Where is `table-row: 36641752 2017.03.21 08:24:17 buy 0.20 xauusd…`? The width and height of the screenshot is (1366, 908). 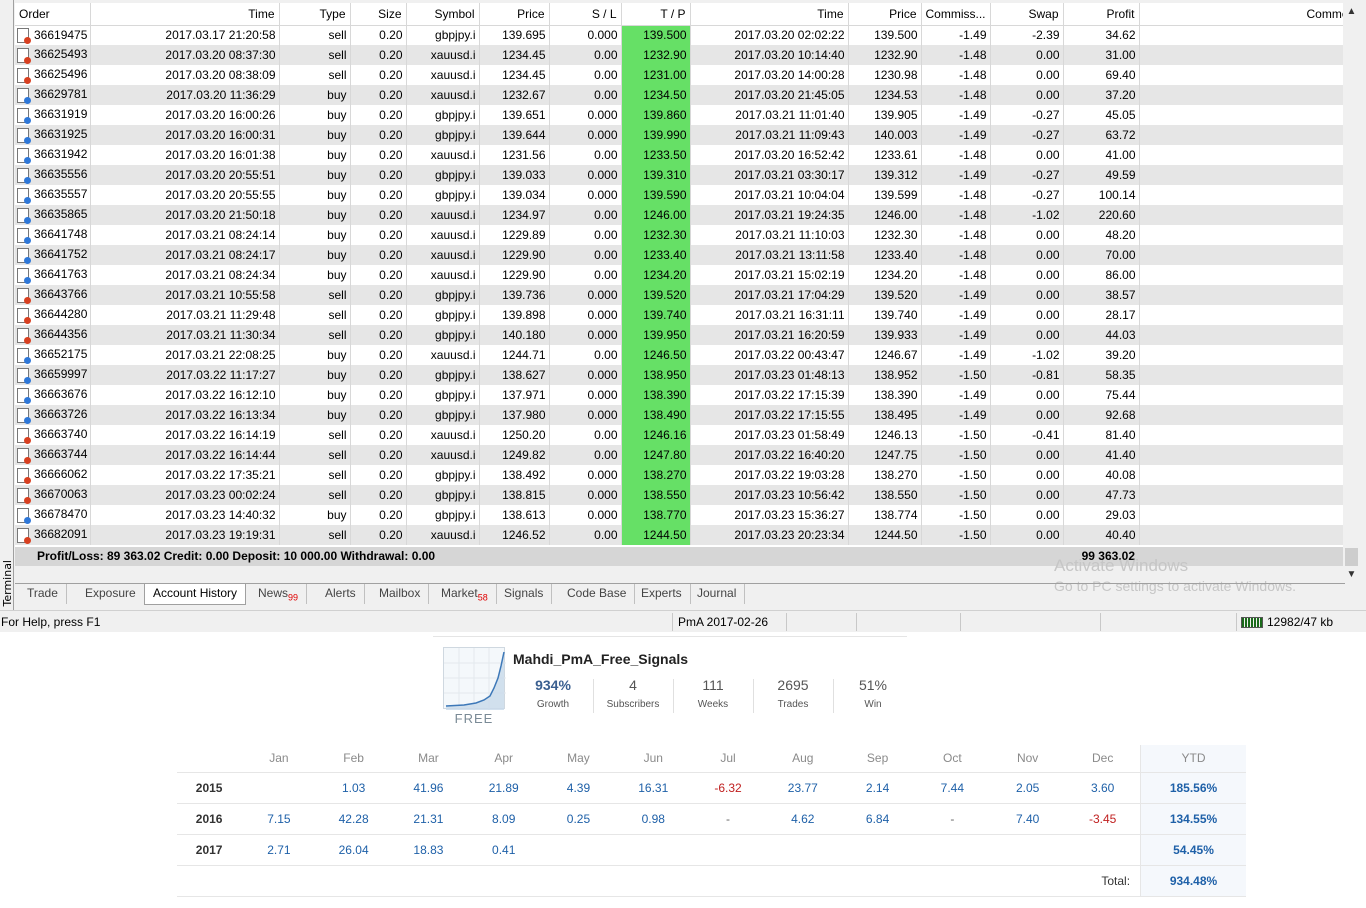
table-row: 36641752 2017.03.21 08:24:17 buy 0.20 xauusd… is located at coordinates (679, 255).